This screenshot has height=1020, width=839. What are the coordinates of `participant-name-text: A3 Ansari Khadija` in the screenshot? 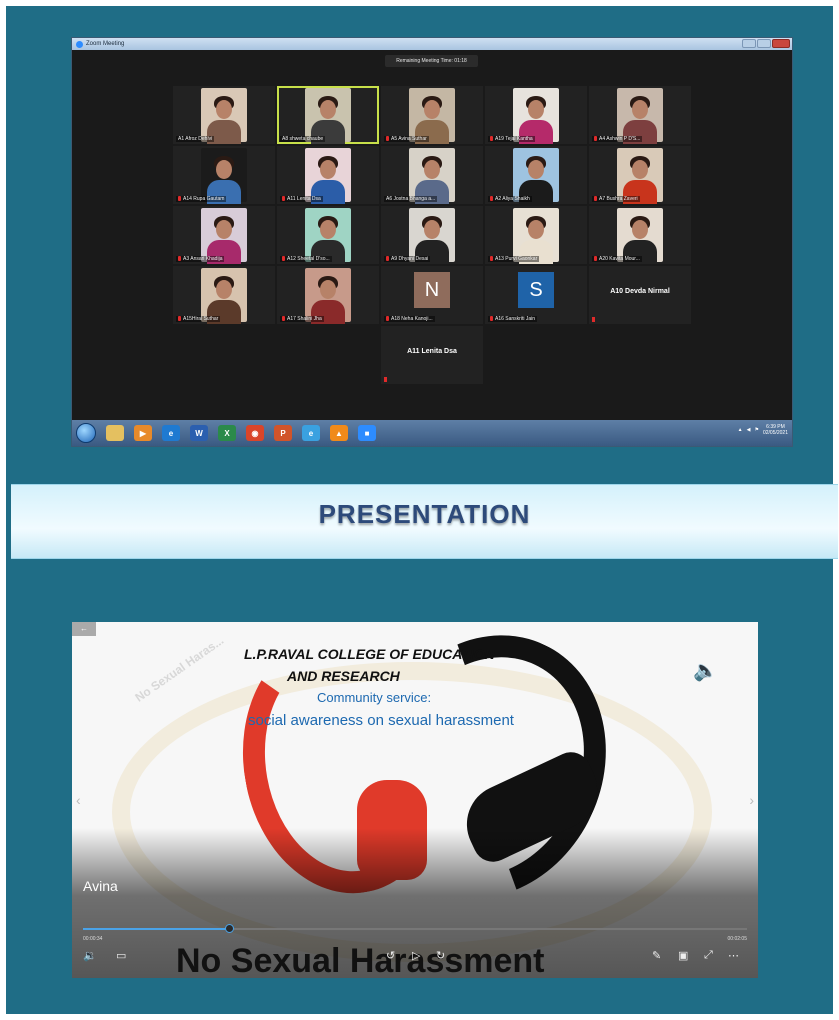 It's located at (203, 259).